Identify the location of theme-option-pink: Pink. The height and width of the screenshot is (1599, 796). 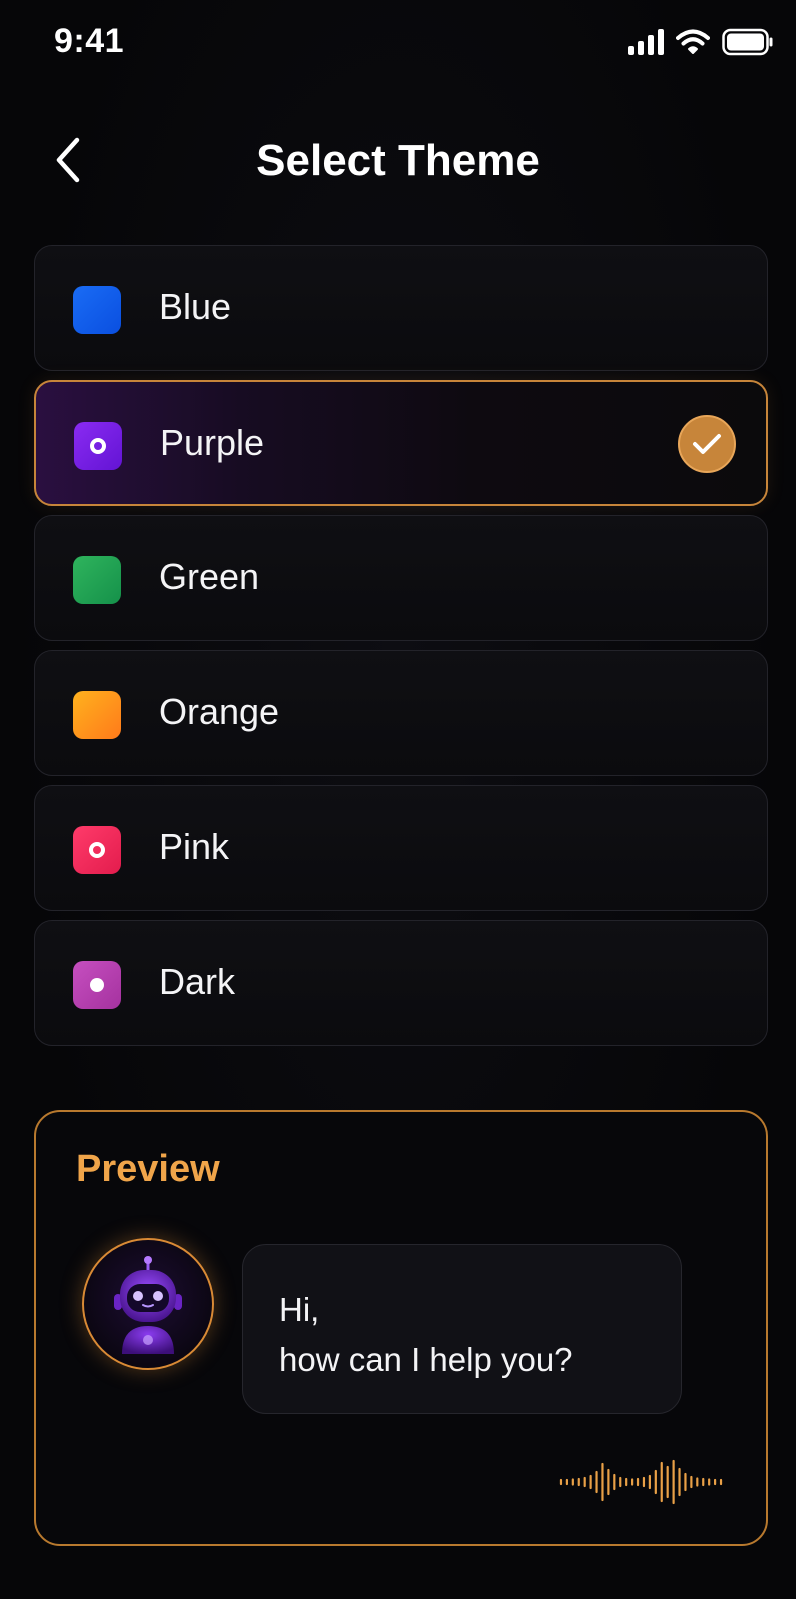
(401, 848).